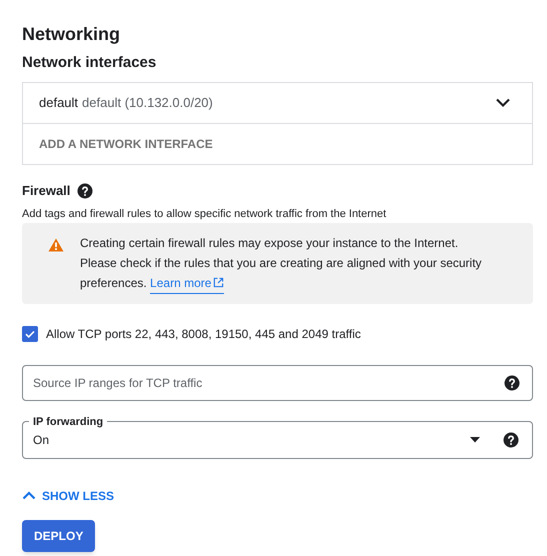  I want to click on add-interface-button: ADD A NETWORK INTERFACE, so click(126, 144).